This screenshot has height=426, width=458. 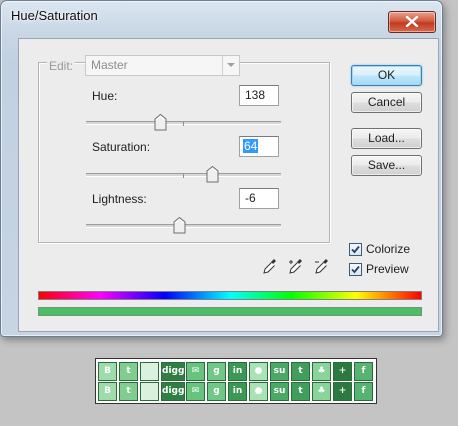 I want to click on chevron-down-icon, so click(x=231, y=65).